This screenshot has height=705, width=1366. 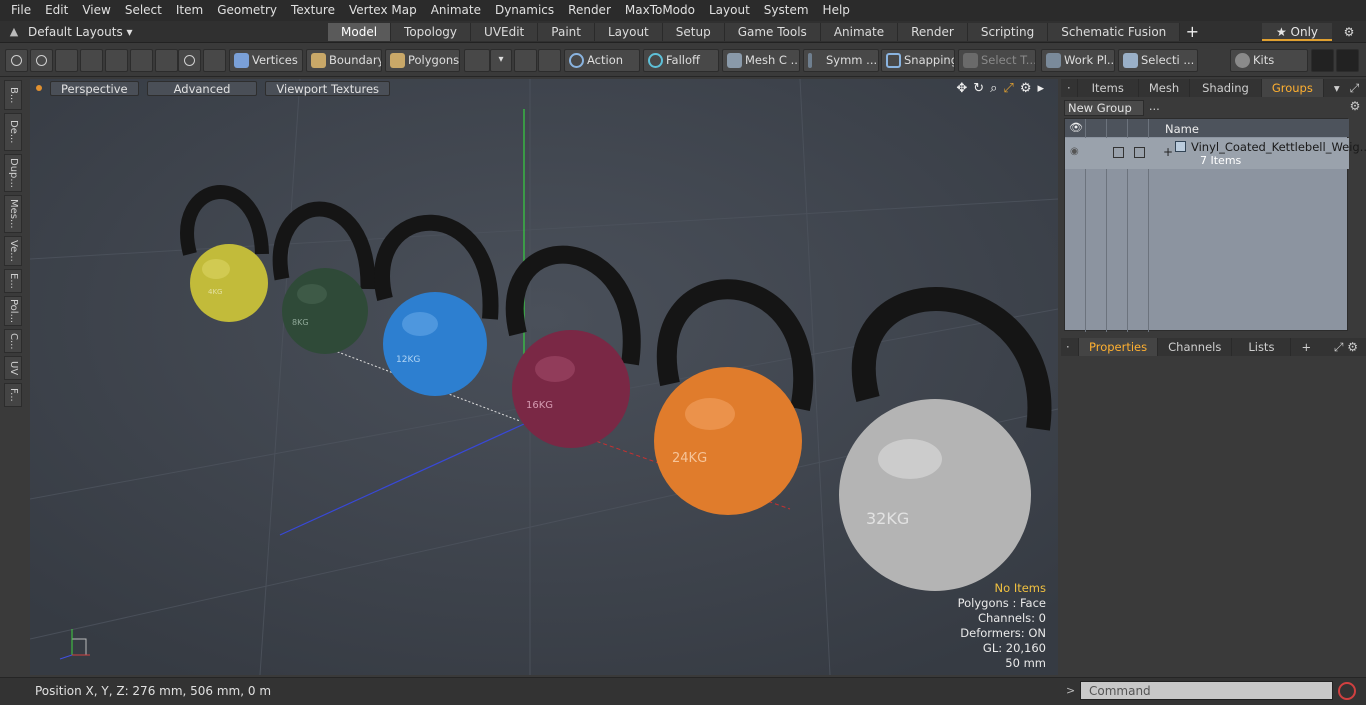 I want to click on tab-paint: Paint, so click(x=566, y=31).